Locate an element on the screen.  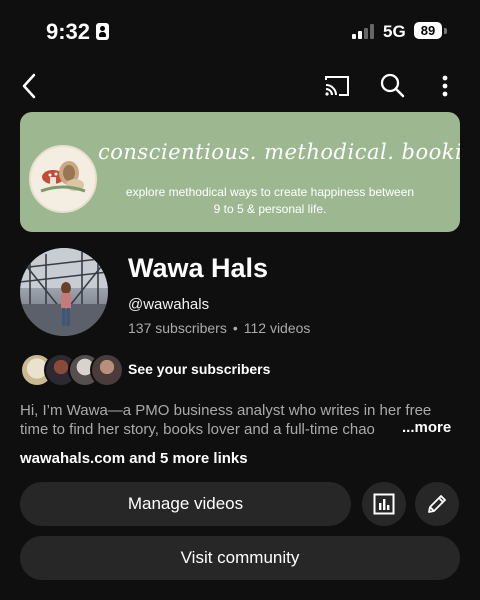
cast-icon is located at coordinates (337, 86).